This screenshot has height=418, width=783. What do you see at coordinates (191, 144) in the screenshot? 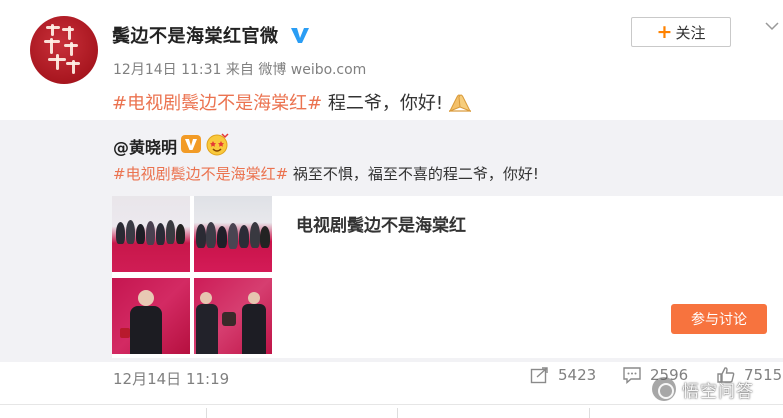
I see `orange-v-icon` at bounding box center [191, 144].